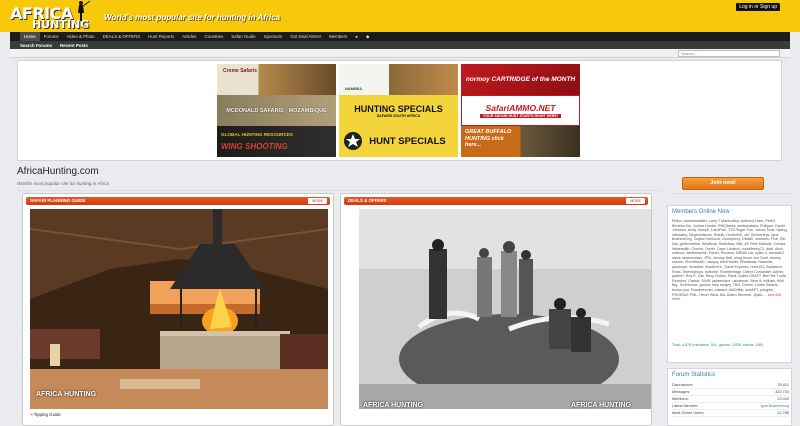 This screenshot has height=426, width=800. Describe the element at coordinates (783, 413) in the screenshot. I see `stat-value: 22,785` at that location.